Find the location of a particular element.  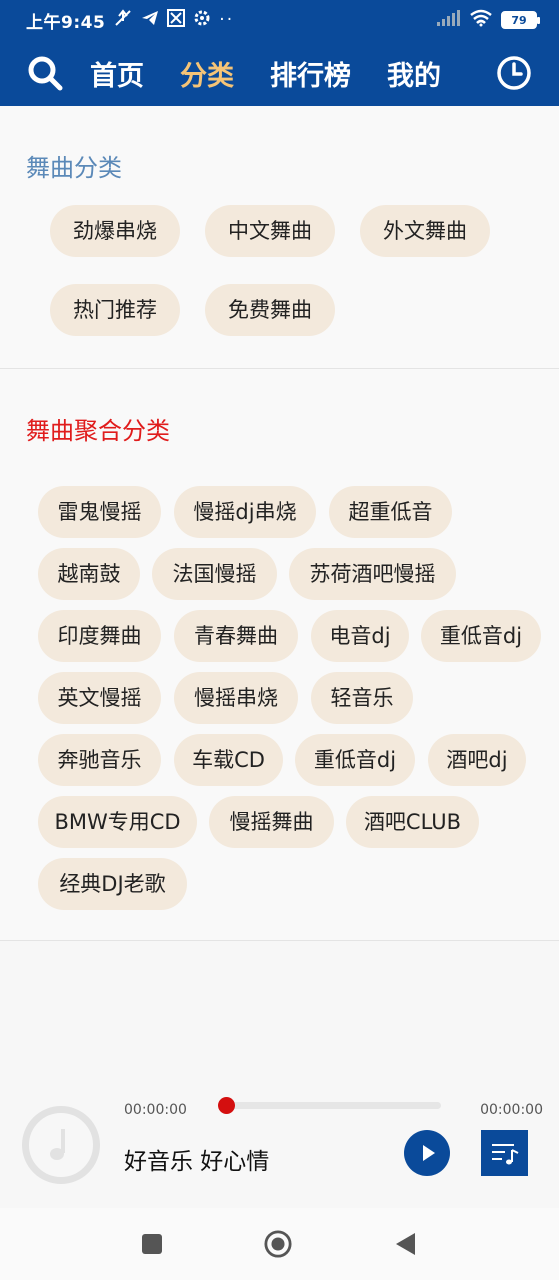

category-chip: 外文舞曲 is located at coordinates (425, 231).